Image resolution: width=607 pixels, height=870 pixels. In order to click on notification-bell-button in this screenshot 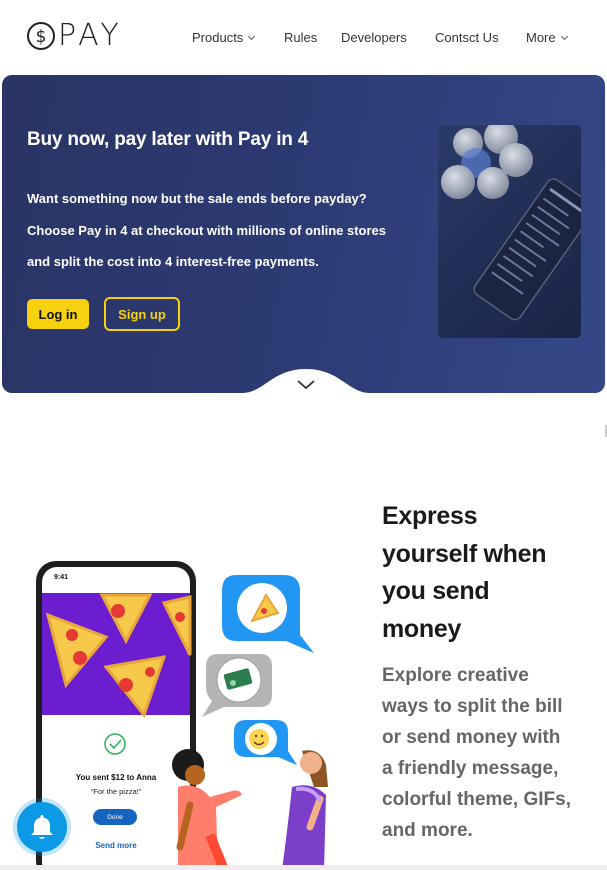, I will do `click(42, 827)`.